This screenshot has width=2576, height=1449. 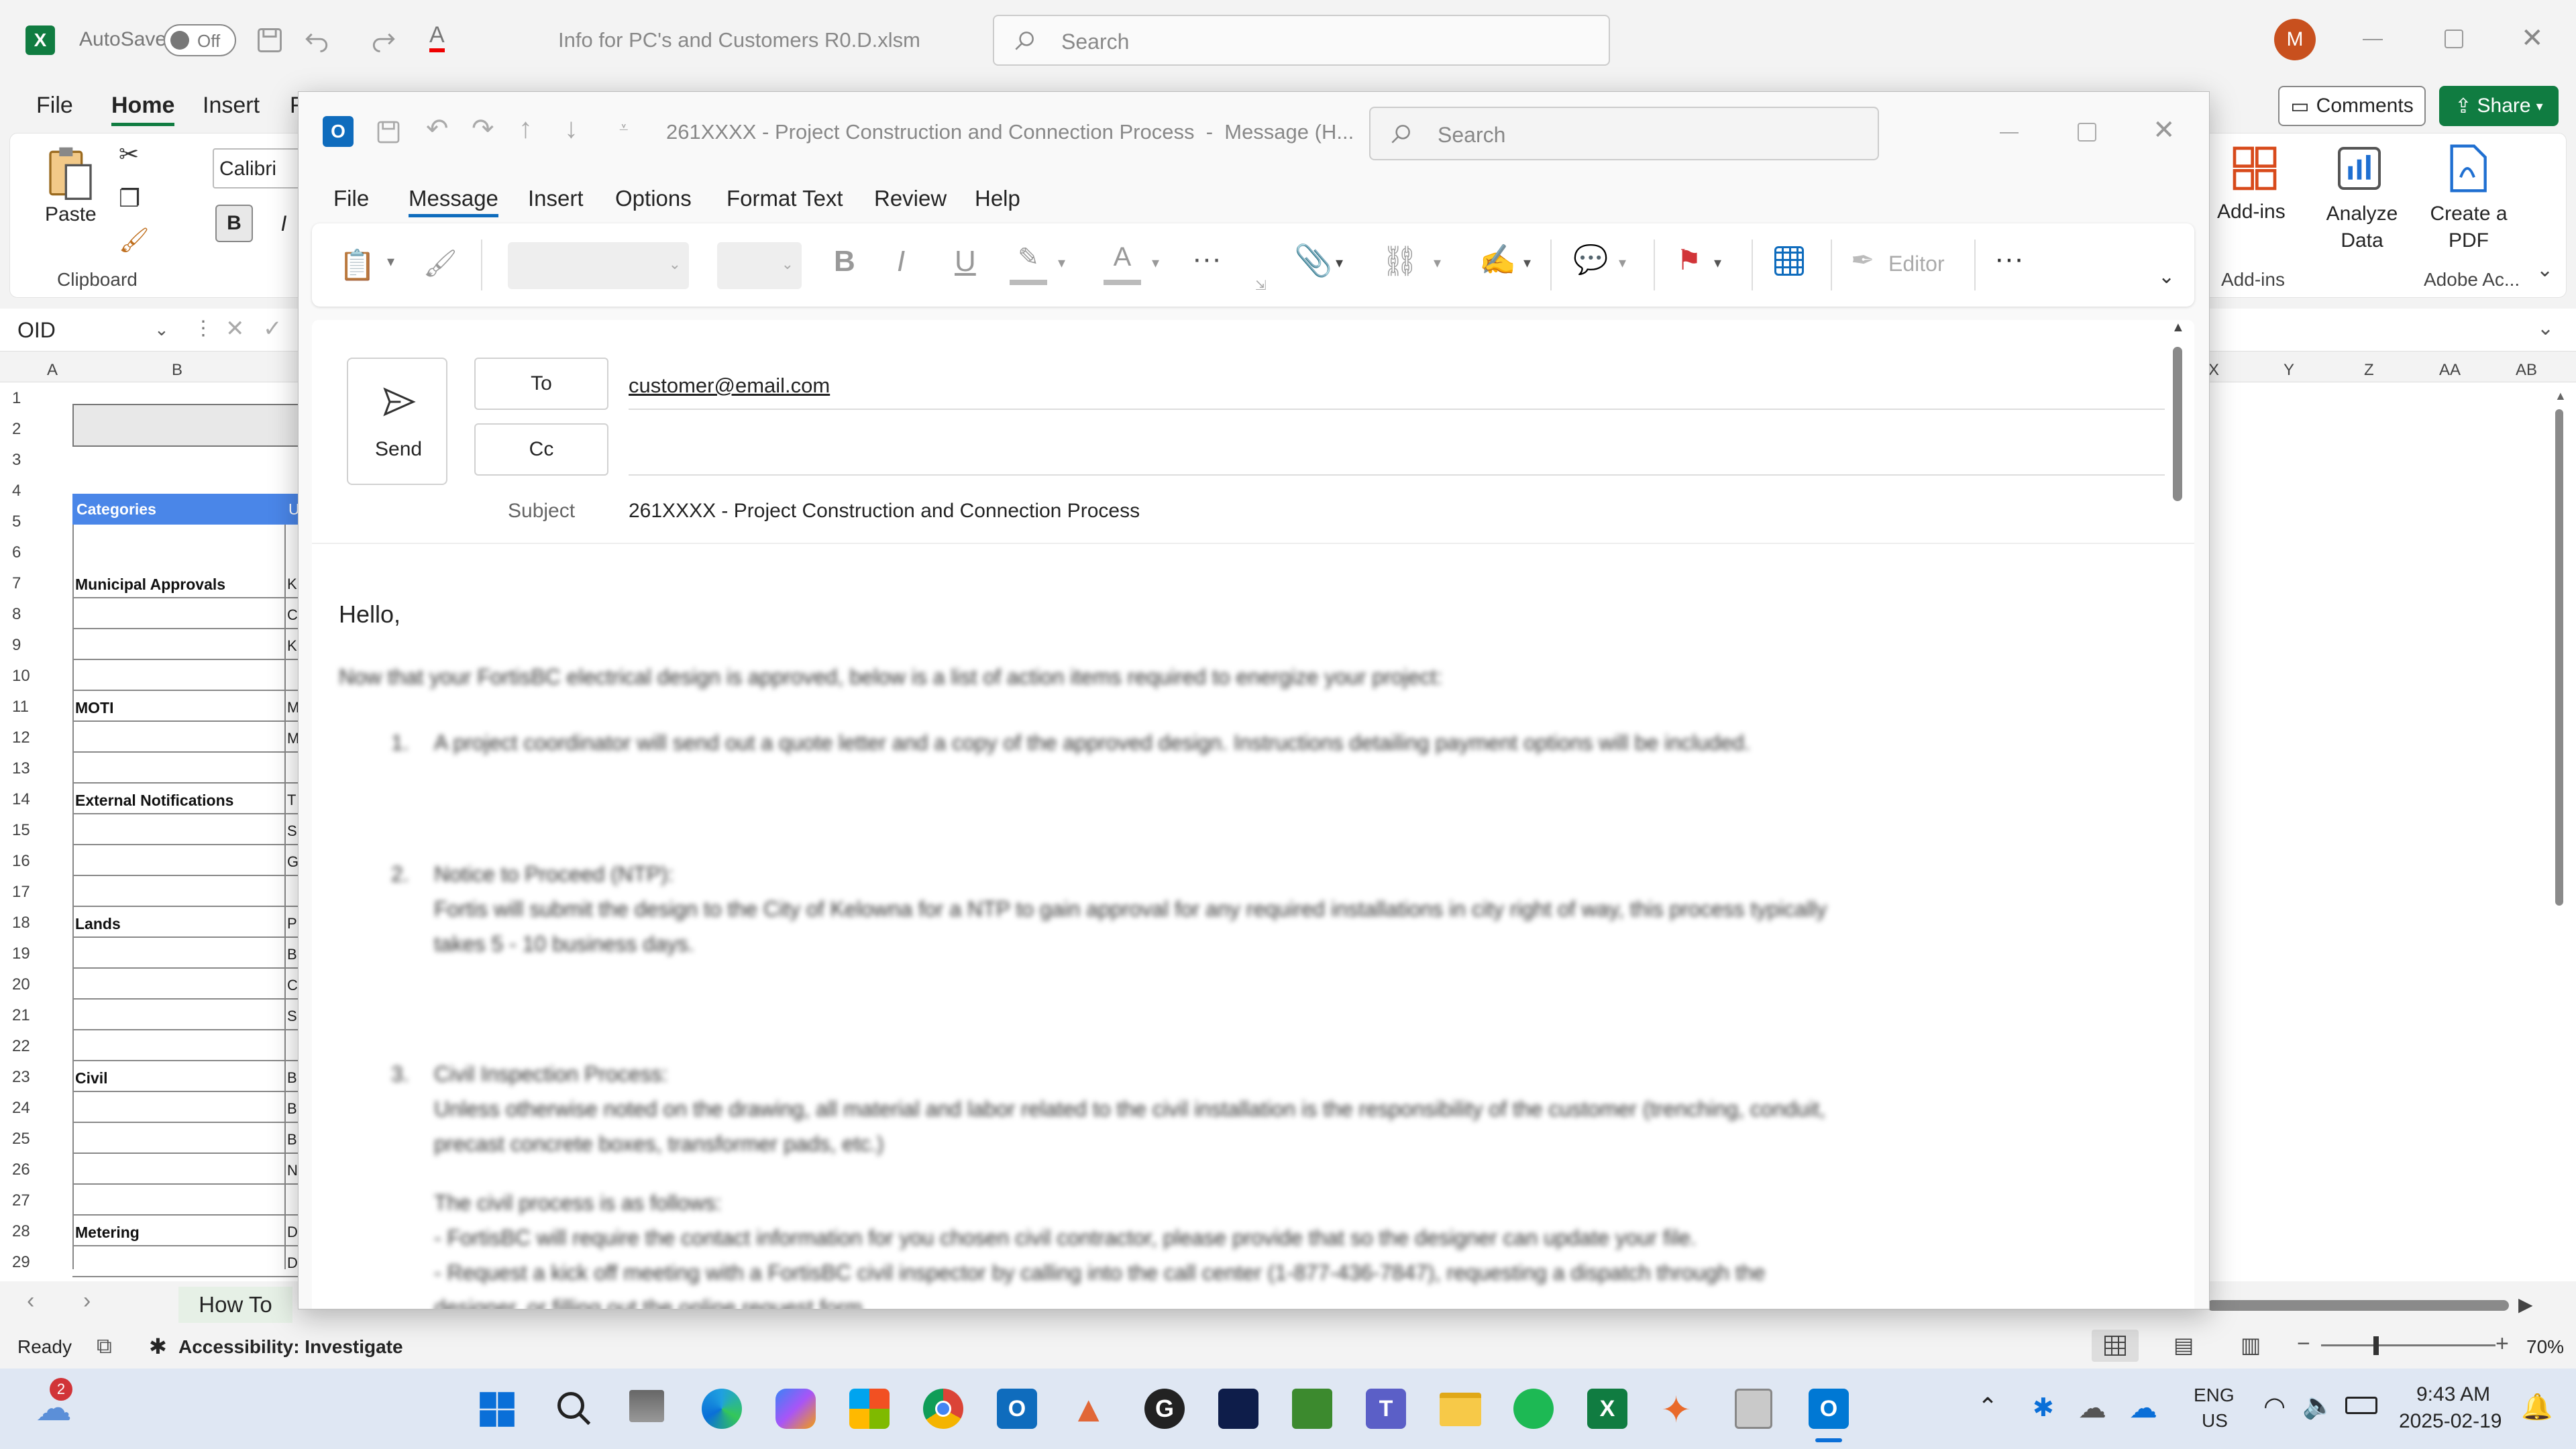 What do you see at coordinates (15, 398) in the screenshot?
I see `row-header: 1` at bounding box center [15, 398].